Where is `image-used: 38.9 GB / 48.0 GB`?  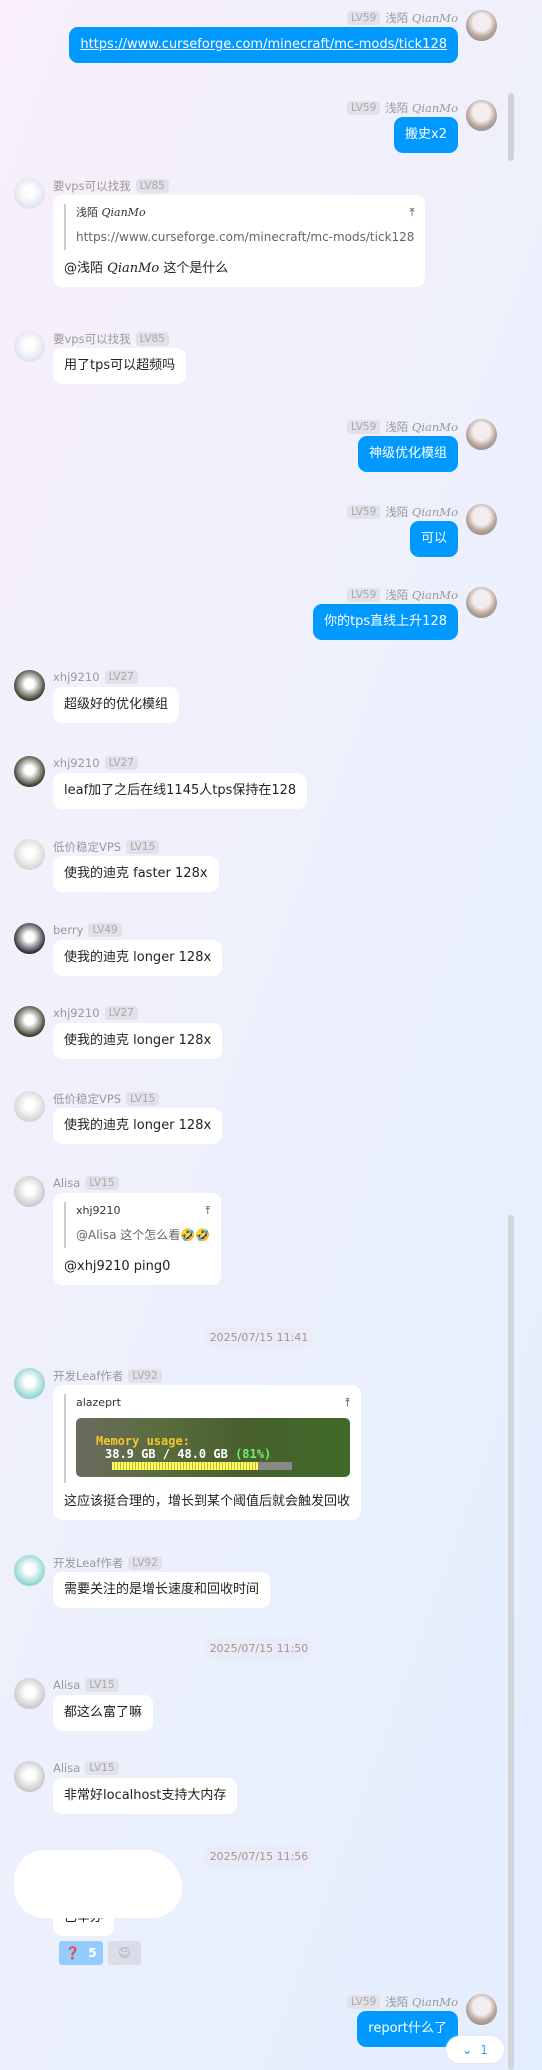 image-used: 38.9 GB / 48.0 GB is located at coordinates (166, 1454).